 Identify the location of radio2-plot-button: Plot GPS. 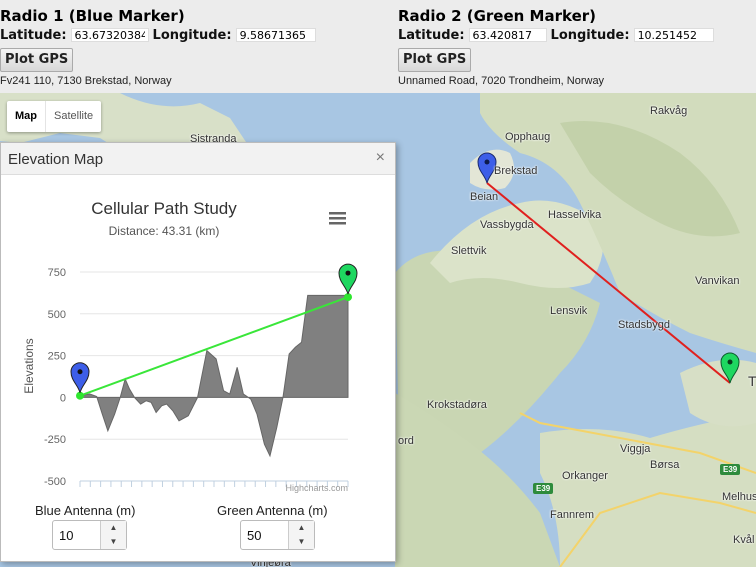
(435, 60).